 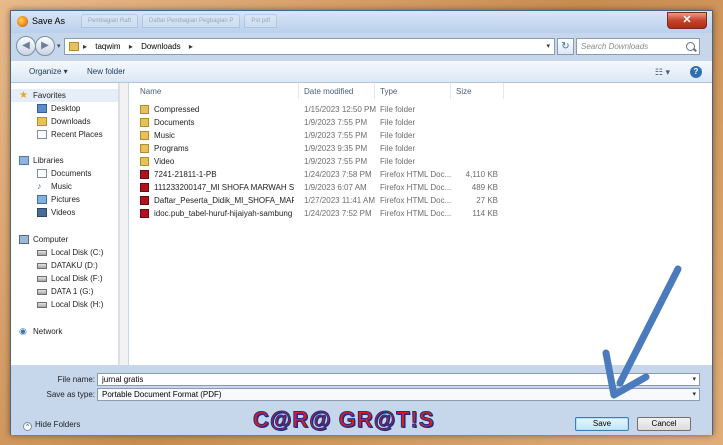 What do you see at coordinates (64, 291) in the screenshot?
I see `sidebar-item-data1-g: DATA 1 (G:)` at bounding box center [64, 291].